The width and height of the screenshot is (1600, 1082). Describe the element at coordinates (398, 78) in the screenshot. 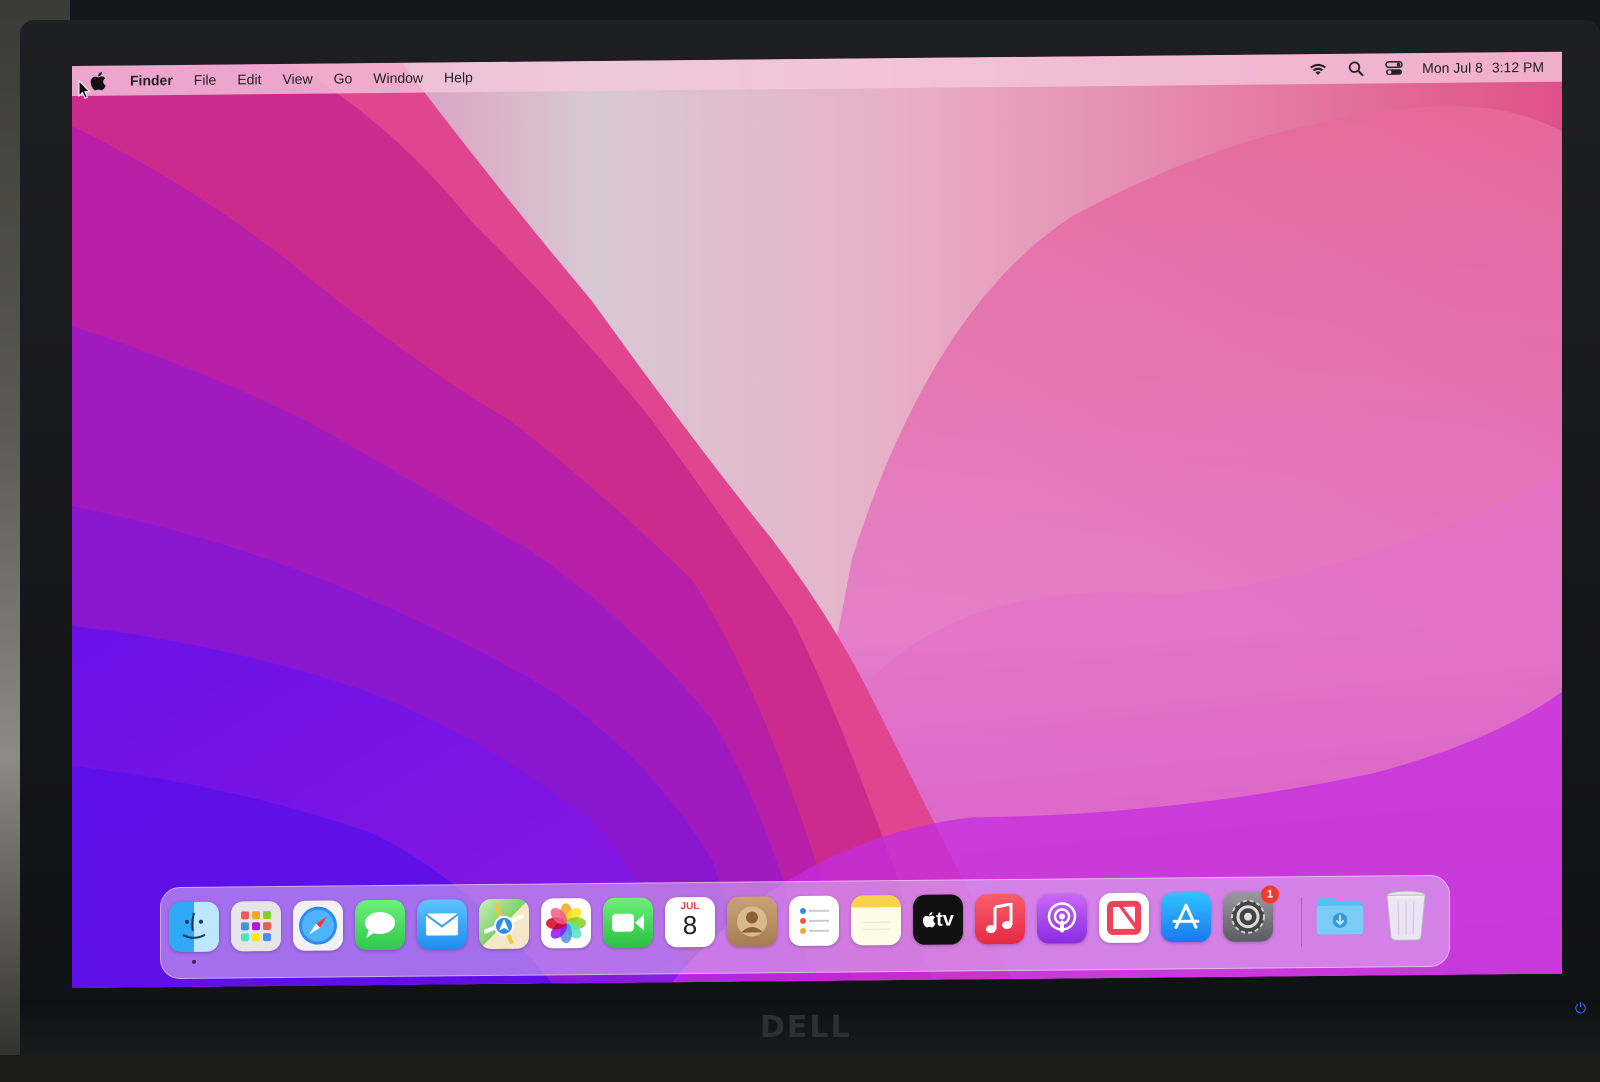

I see `menu-window: Window` at that location.